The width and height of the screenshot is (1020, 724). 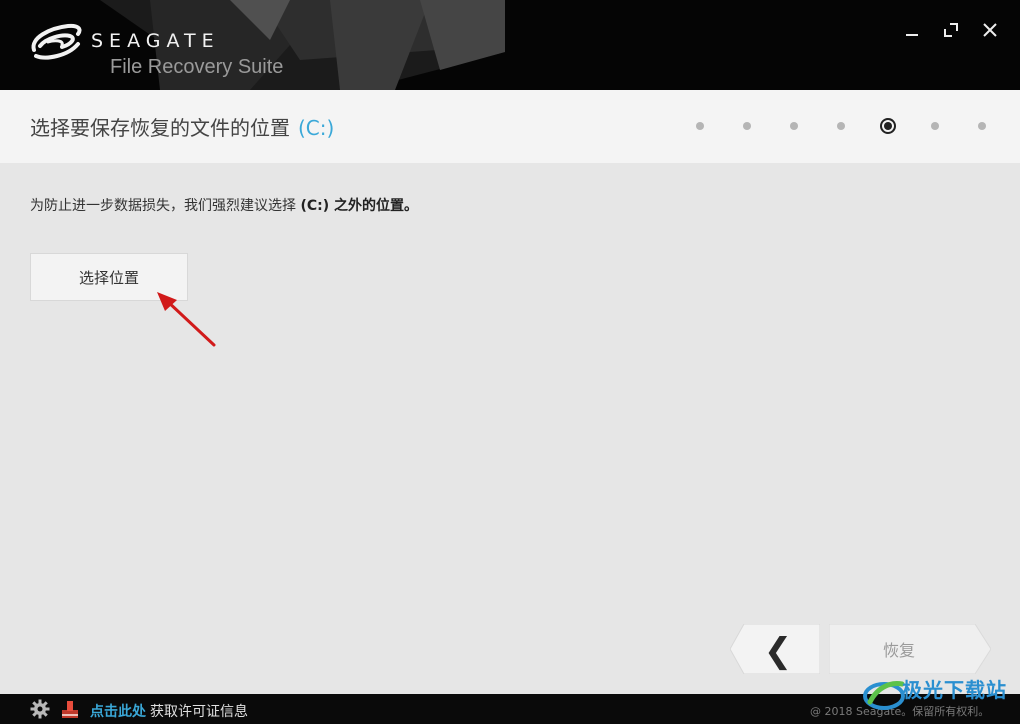 I want to click on product-name: File Recovery Suite, so click(x=197, y=67).